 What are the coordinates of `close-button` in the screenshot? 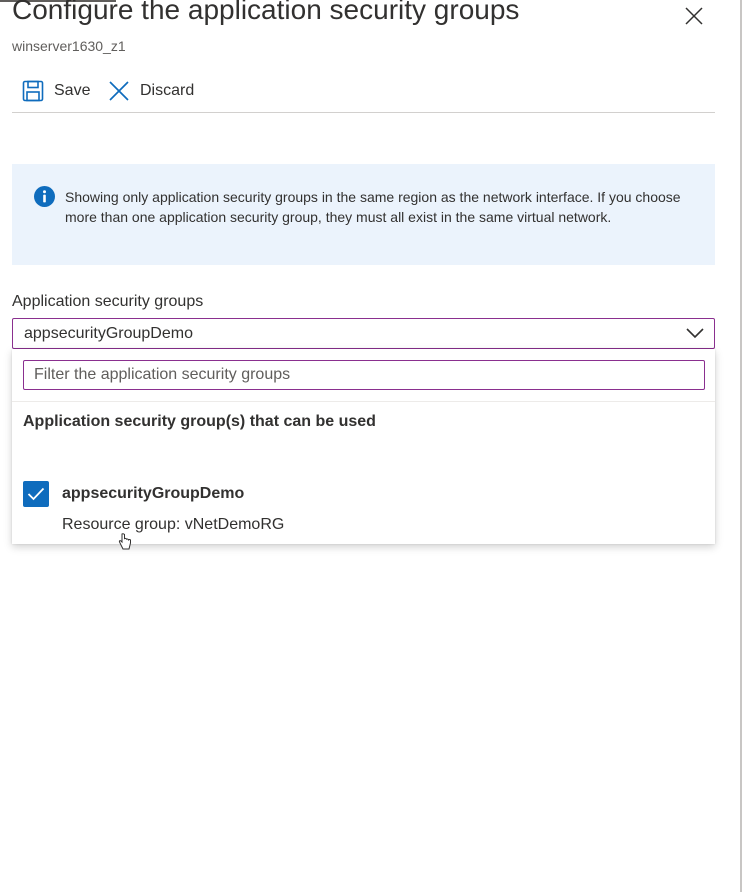 It's located at (694, 16).